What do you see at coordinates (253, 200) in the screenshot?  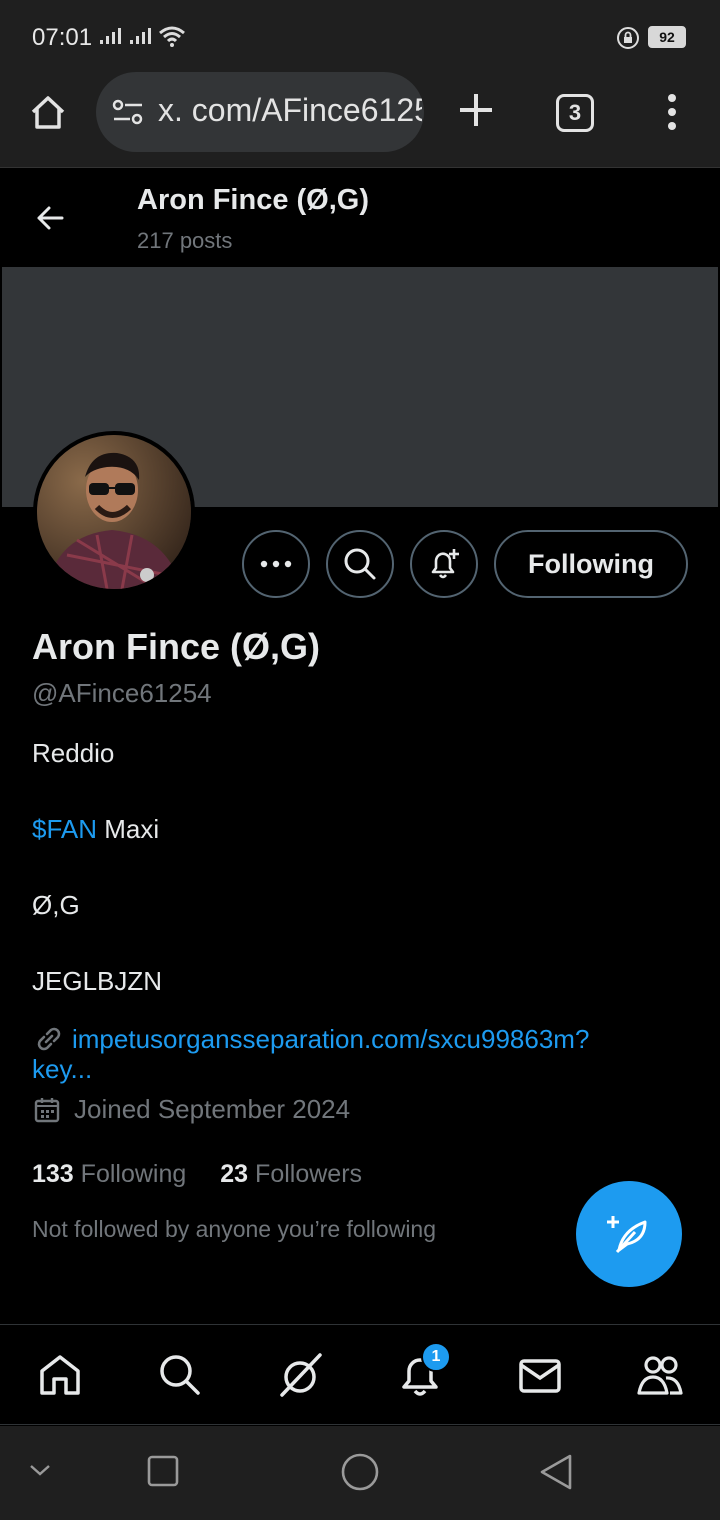 I see `header-name: Aron Fince (Ø,G)` at bounding box center [253, 200].